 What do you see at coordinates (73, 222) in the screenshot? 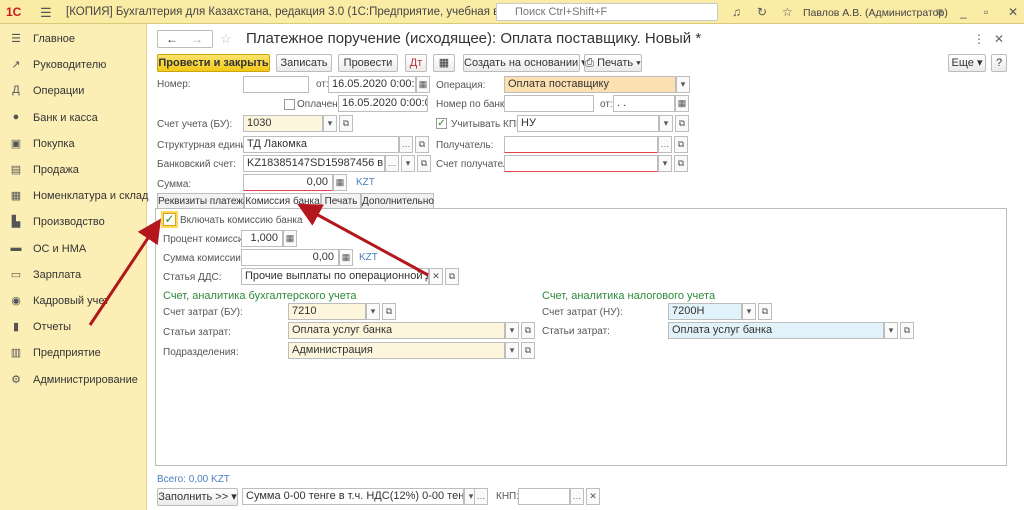
I see `sidebar-item: ▙ Производство` at bounding box center [73, 222].